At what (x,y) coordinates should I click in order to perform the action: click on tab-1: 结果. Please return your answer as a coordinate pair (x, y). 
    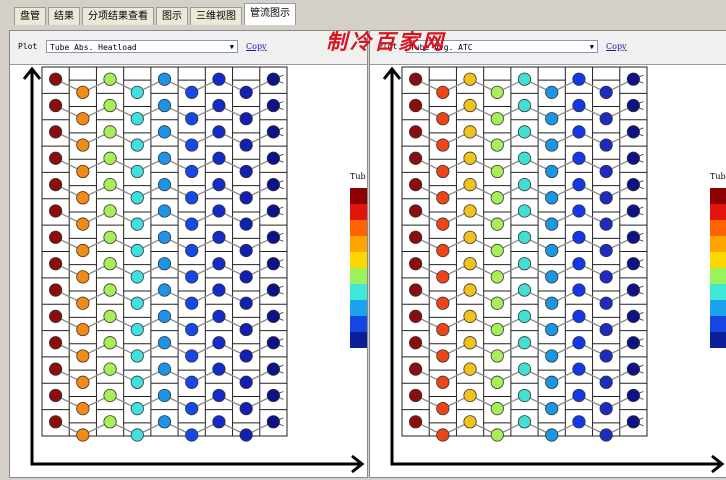
    Looking at the image, I should click on (64, 16).